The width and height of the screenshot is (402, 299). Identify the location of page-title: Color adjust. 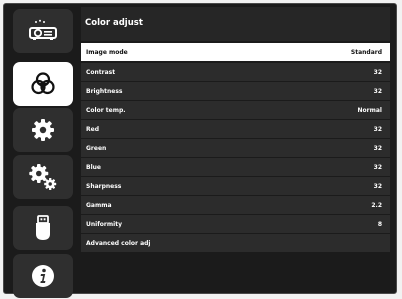
(114, 23).